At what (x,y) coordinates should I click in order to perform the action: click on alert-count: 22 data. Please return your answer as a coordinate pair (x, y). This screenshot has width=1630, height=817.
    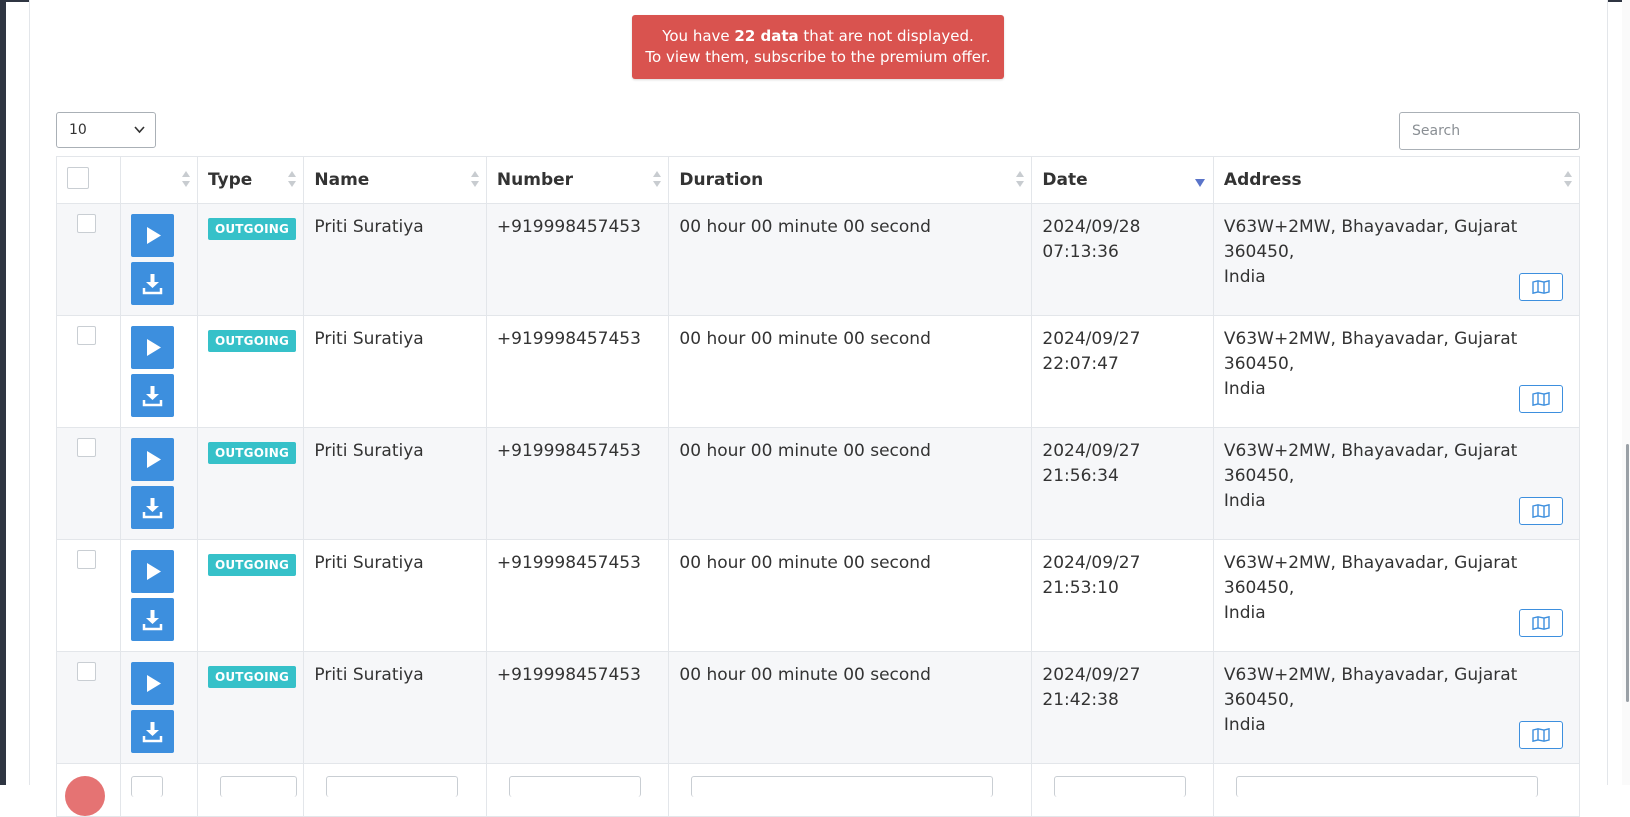
    Looking at the image, I should click on (766, 36).